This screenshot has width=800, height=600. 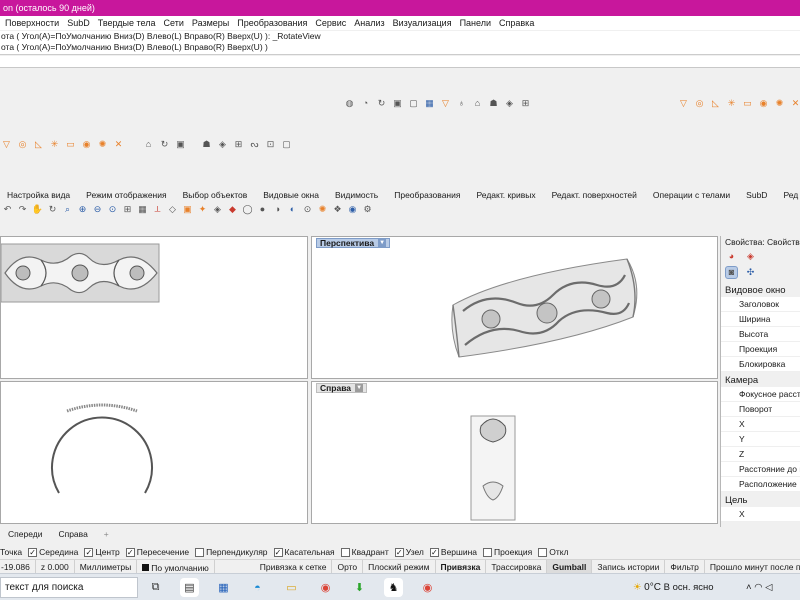 What do you see at coordinates (337, 209) in the screenshot?
I see `artistic-icon: ❖` at bounding box center [337, 209].